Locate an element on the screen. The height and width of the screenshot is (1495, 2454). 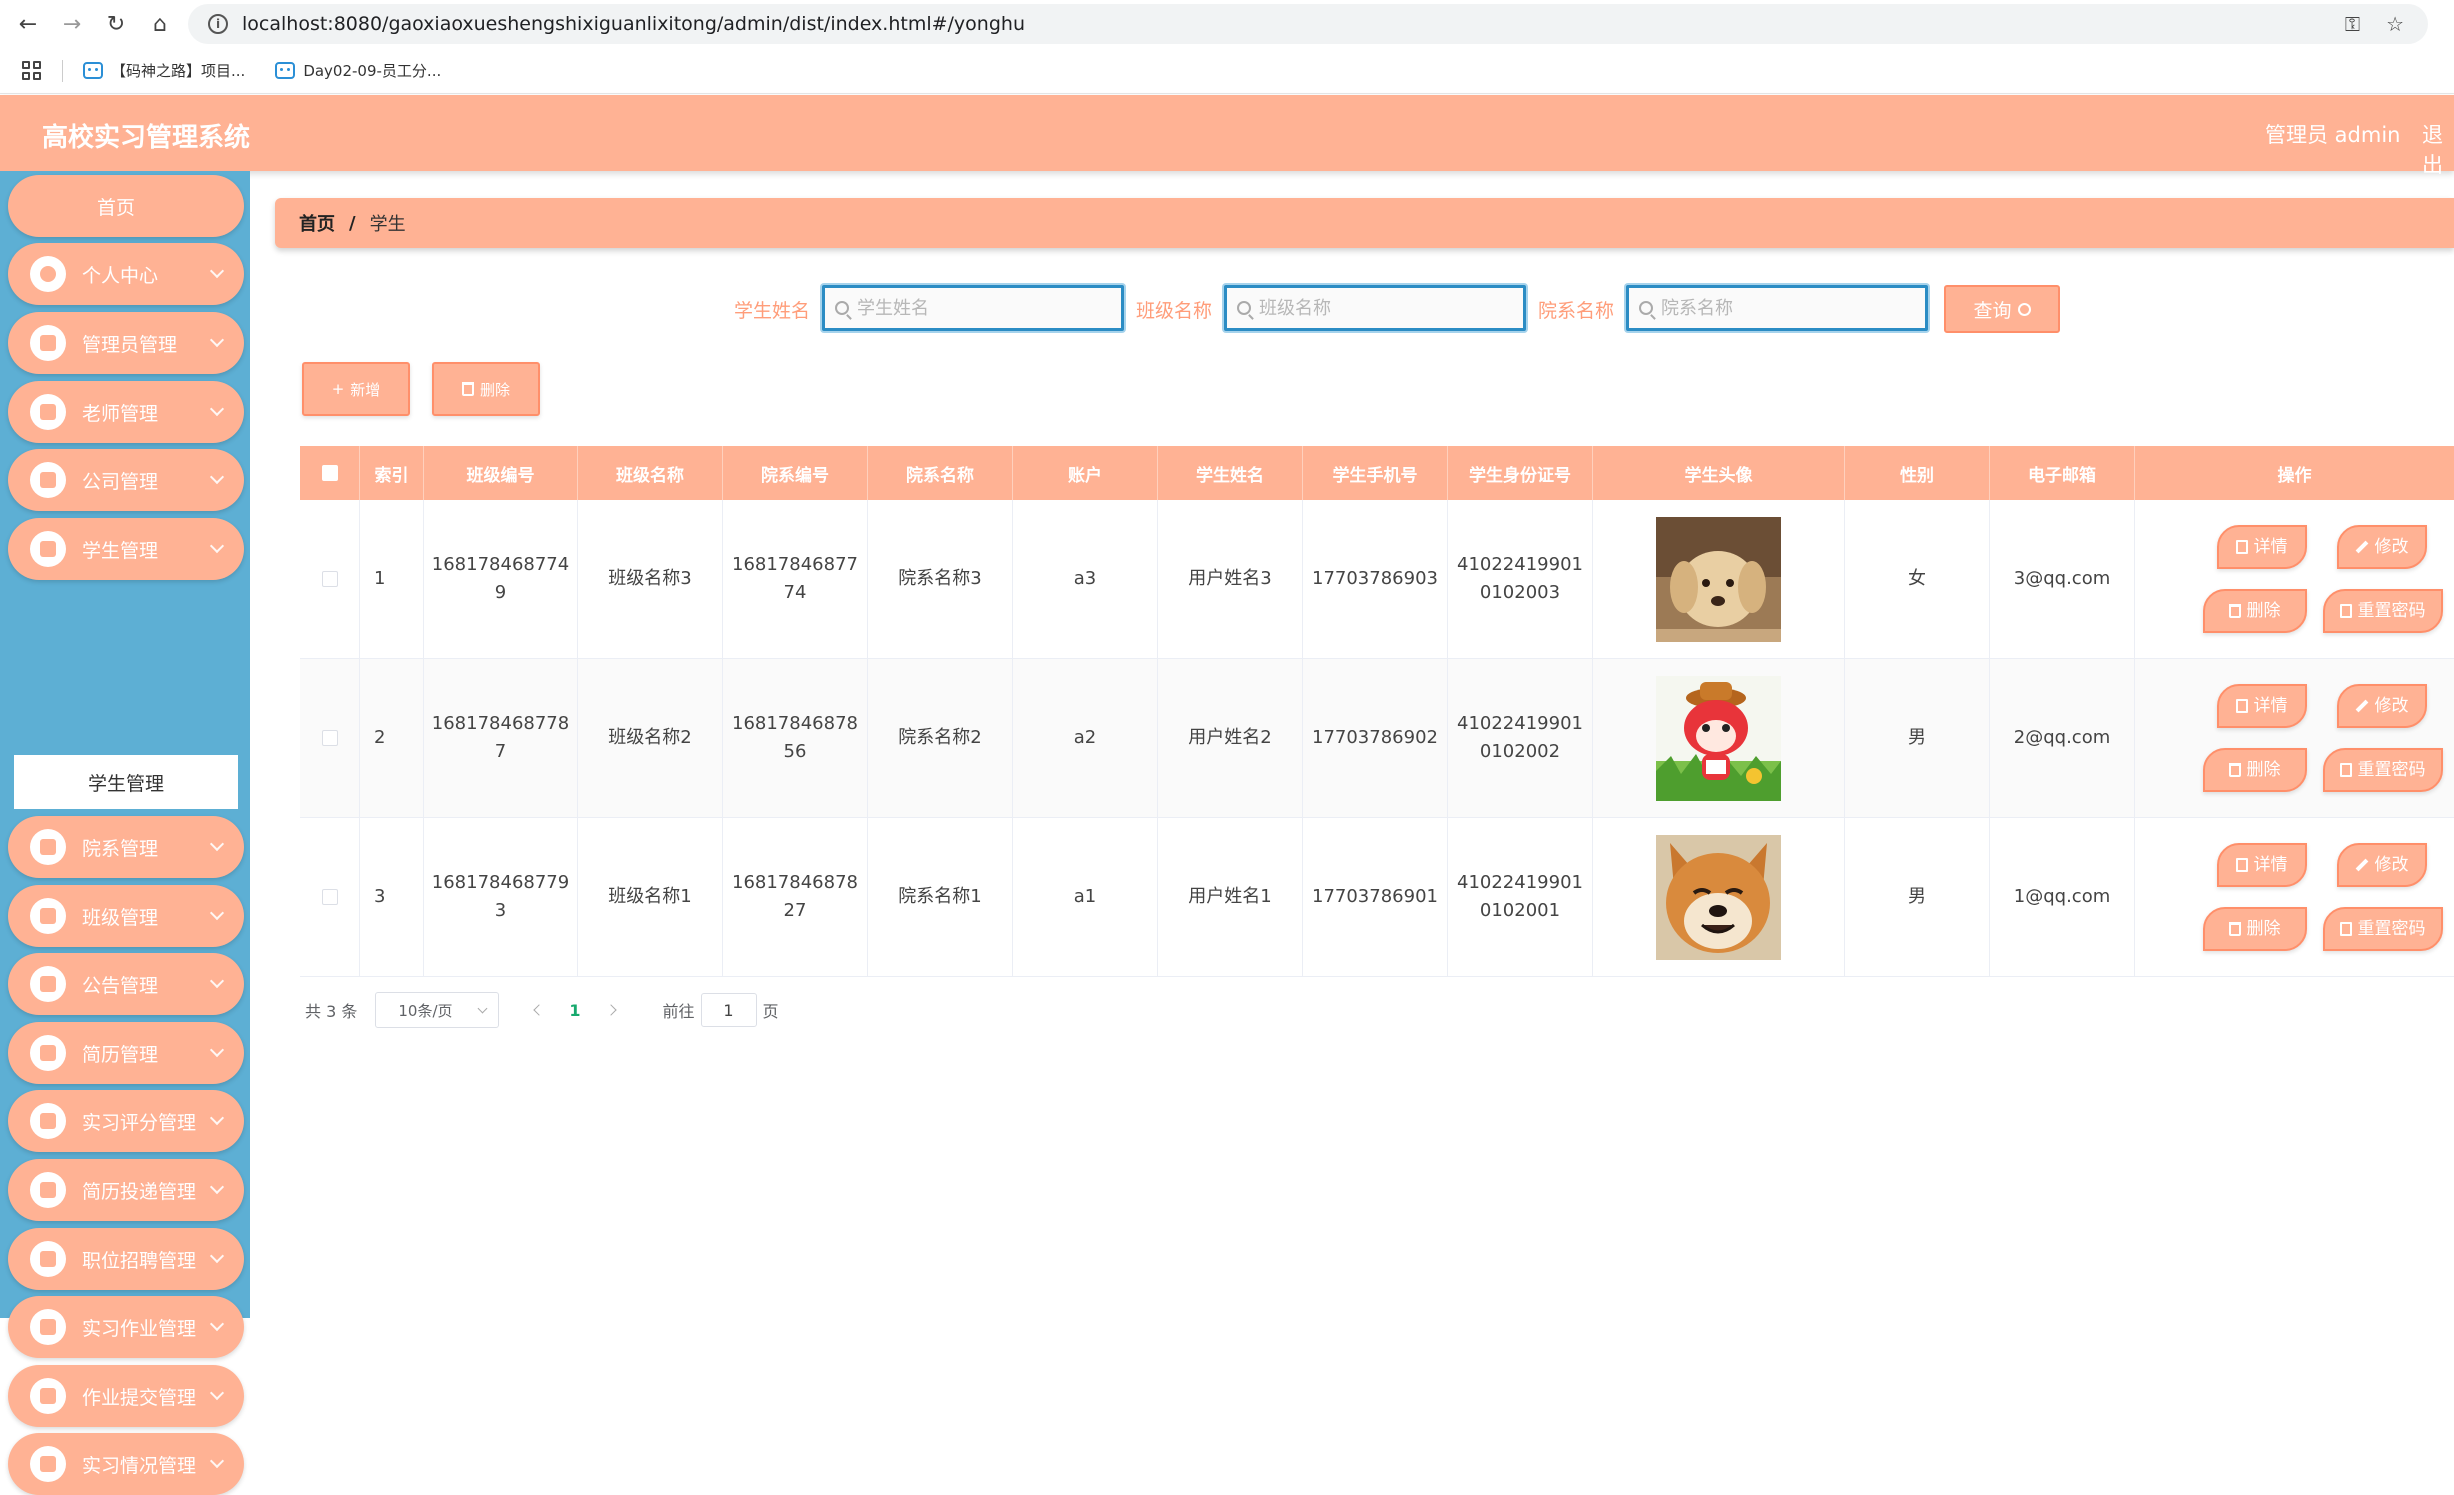
sidebar-item-resume: 简历管理 is located at coordinates (126, 1053).